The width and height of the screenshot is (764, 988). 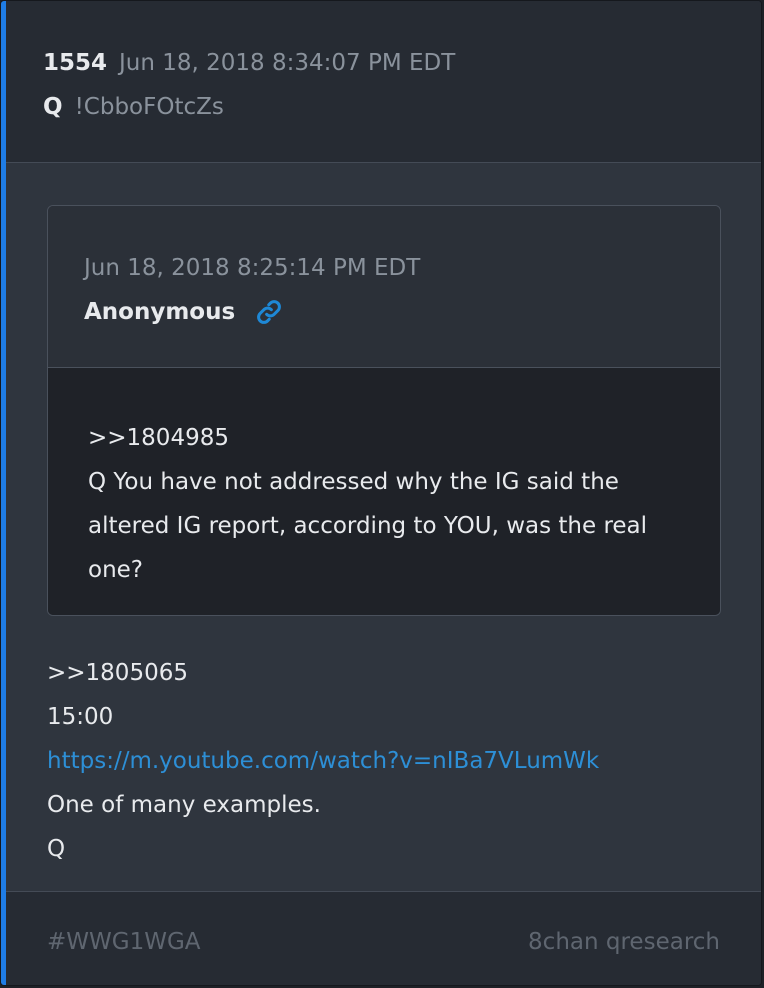 What do you see at coordinates (158, 438) in the screenshot?
I see `quoted-post-line: >>1804985` at bounding box center [158, 438].